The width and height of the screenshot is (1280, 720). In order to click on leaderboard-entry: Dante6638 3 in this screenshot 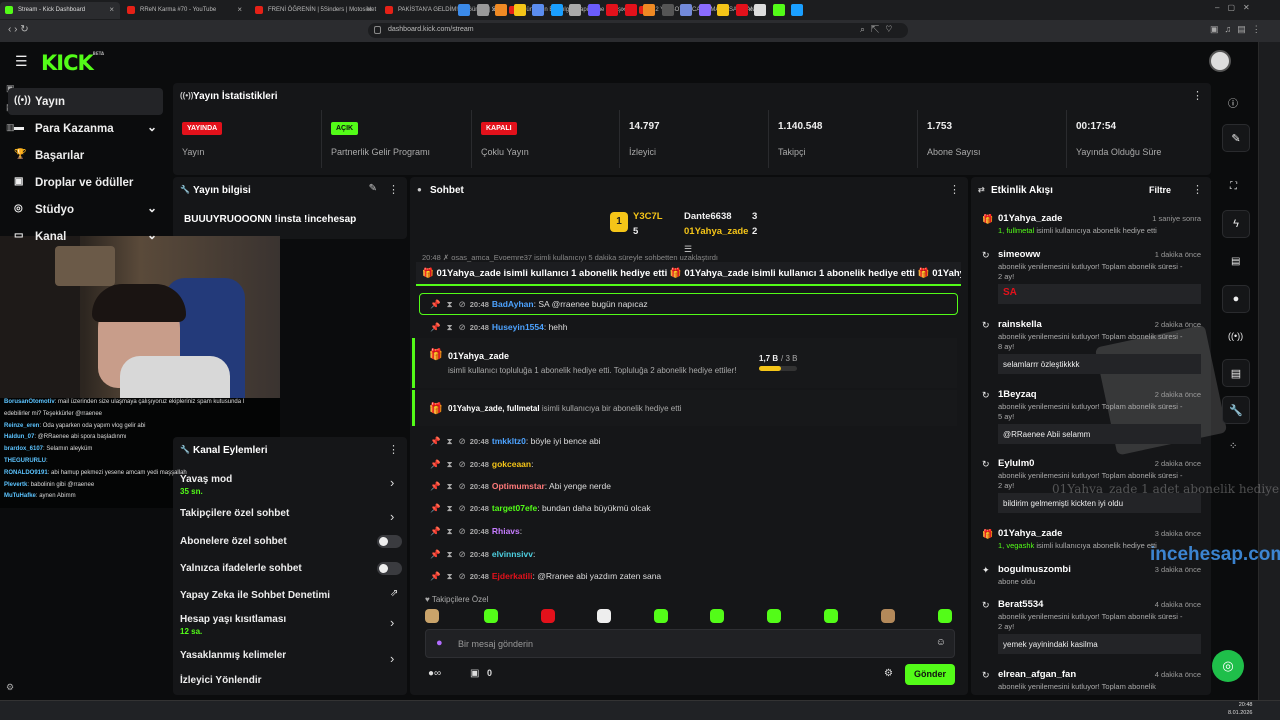, I will do `click(720, 216)`.